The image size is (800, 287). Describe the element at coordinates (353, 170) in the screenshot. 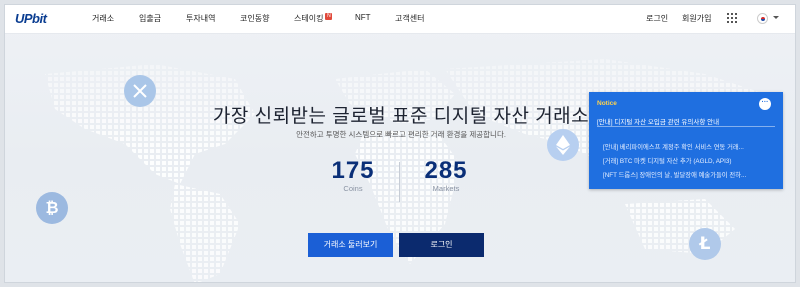

I see `coins-count: 175` at that location.